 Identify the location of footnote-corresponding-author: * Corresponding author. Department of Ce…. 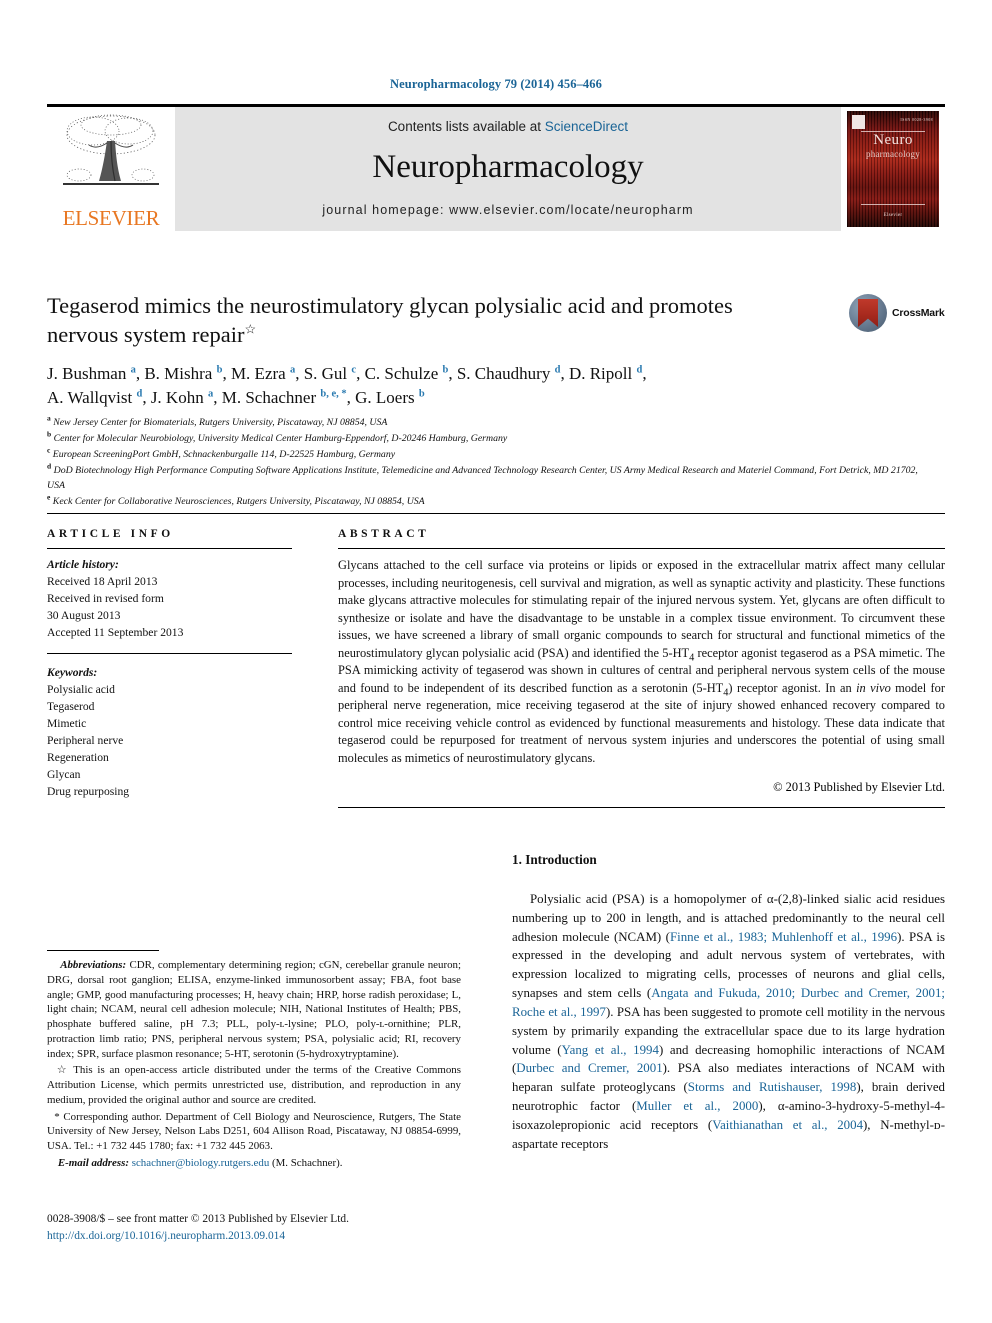
(254, 1132).